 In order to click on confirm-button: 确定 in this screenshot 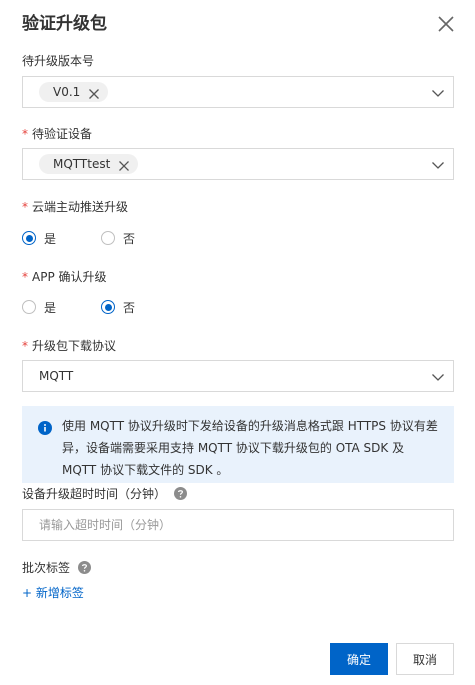, I will do `click(359, 659)`.